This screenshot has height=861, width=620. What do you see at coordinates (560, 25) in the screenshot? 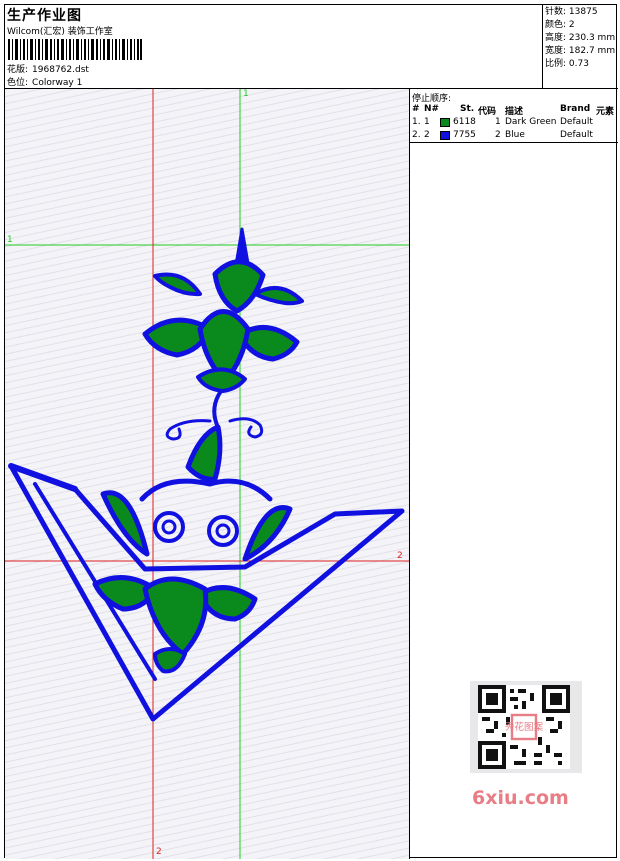
I see `stat-colors: 颜色: 2` at bounding box center [560, 25].